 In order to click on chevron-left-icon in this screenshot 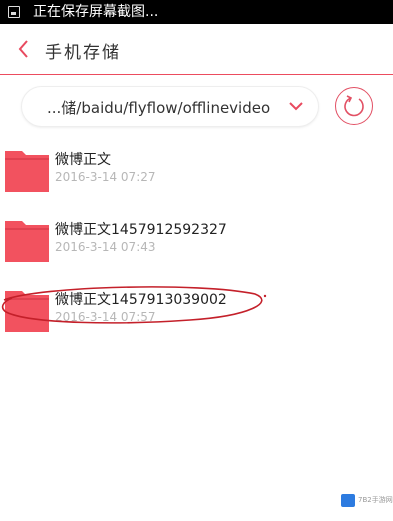, I will do `click(23, 49)`.